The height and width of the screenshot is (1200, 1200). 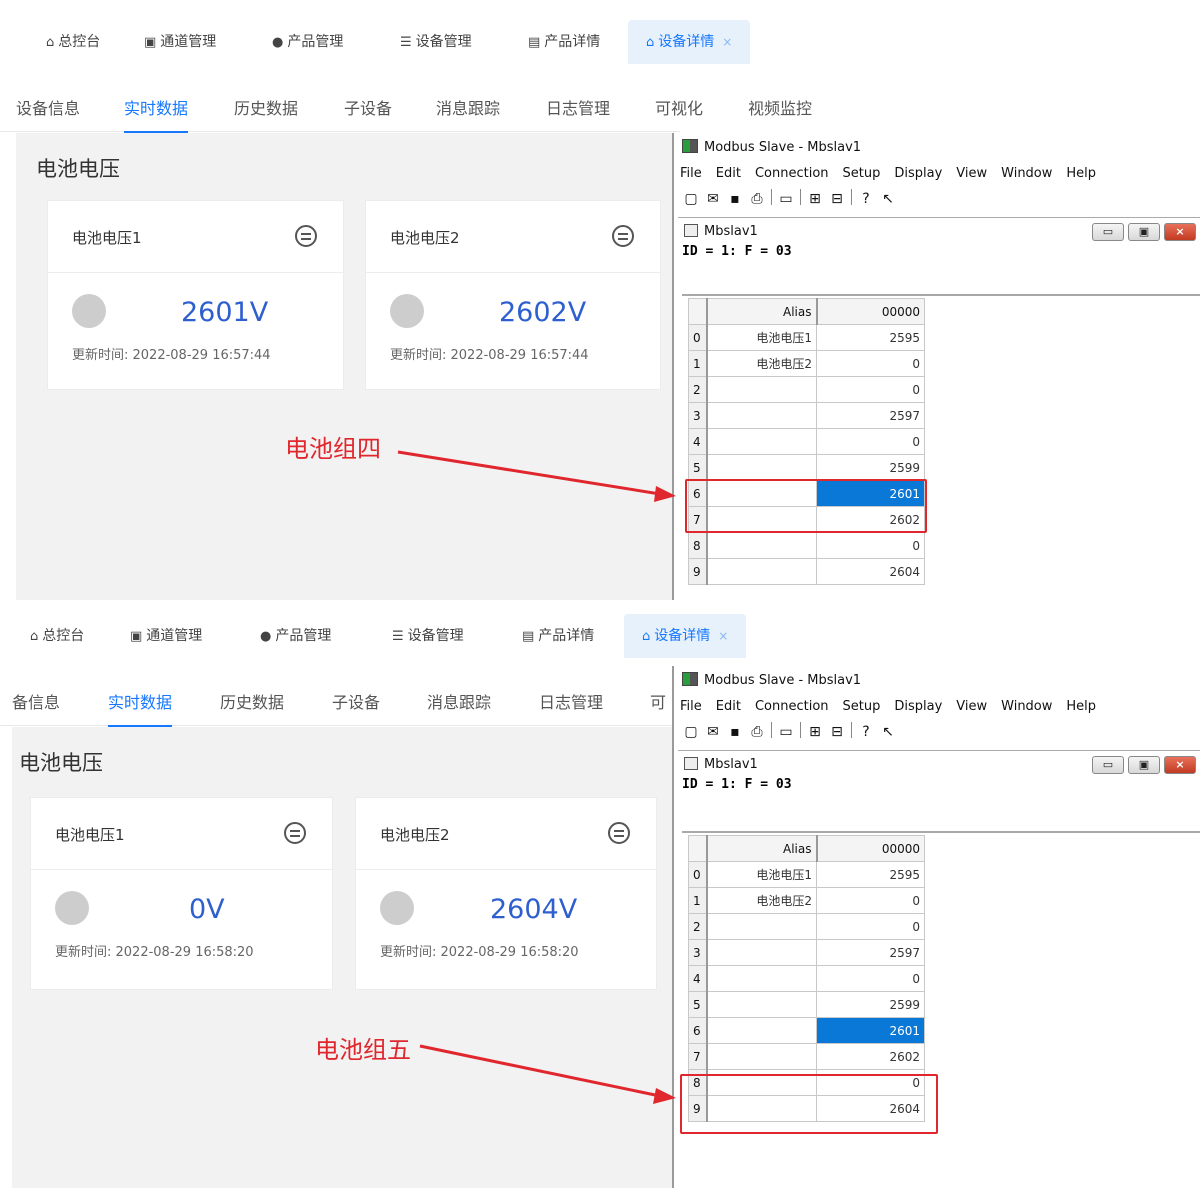 What do you see at coordinates (806, 571) in the screenshot?
I see `table-row: 9 2604` at bounding box center [806, 571].